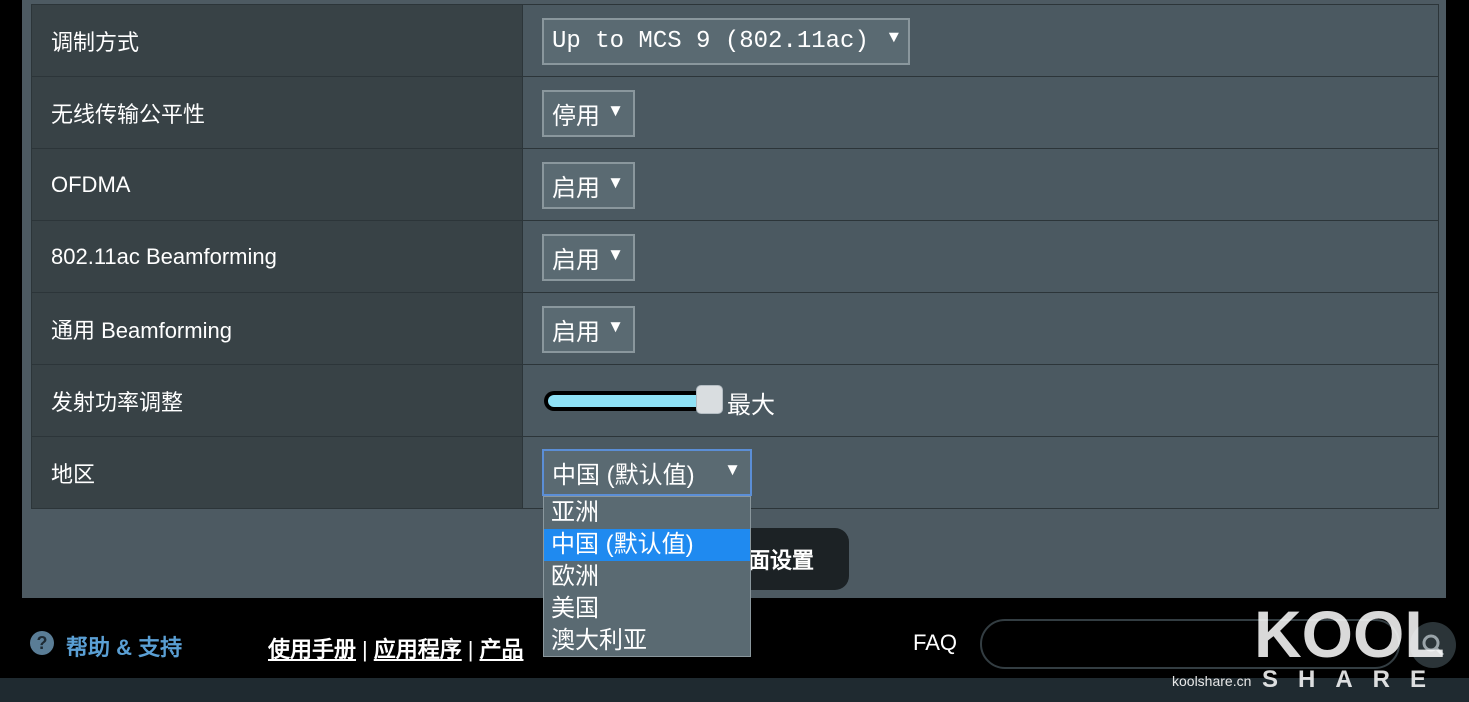  I want to click on region-option: 中国 (默认值), so click(647, 545).